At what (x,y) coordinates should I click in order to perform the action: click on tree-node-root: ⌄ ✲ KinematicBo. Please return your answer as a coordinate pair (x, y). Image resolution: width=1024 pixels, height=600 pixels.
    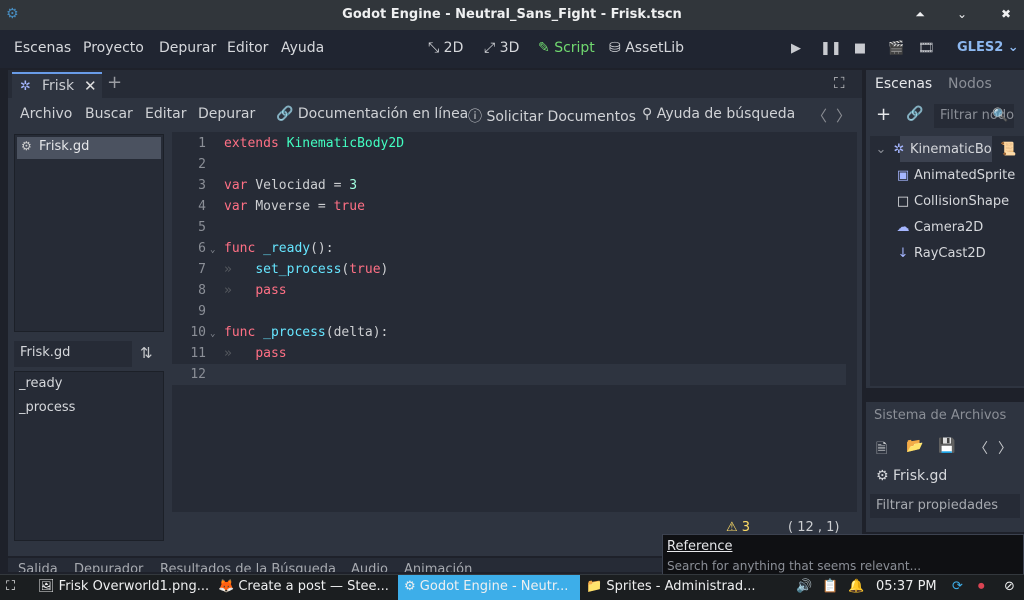
    Looking at the image, I should click on (933, 149).